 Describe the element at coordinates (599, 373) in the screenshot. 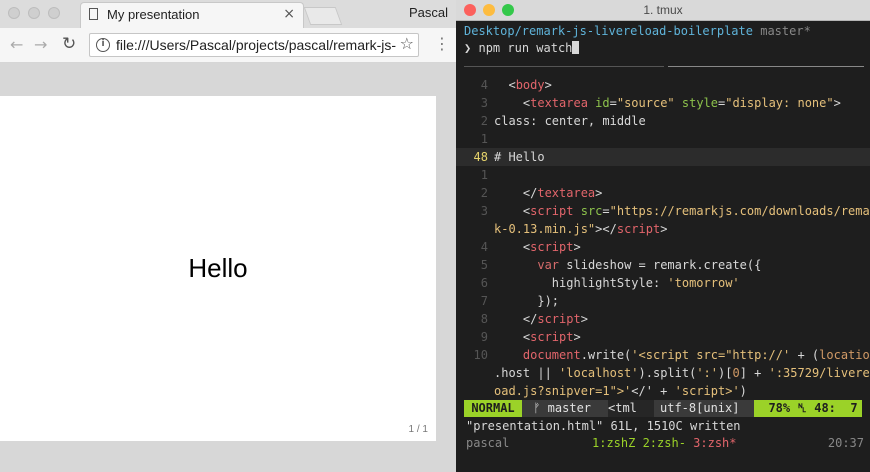

I see `code-token: 'localhost'` at that location.